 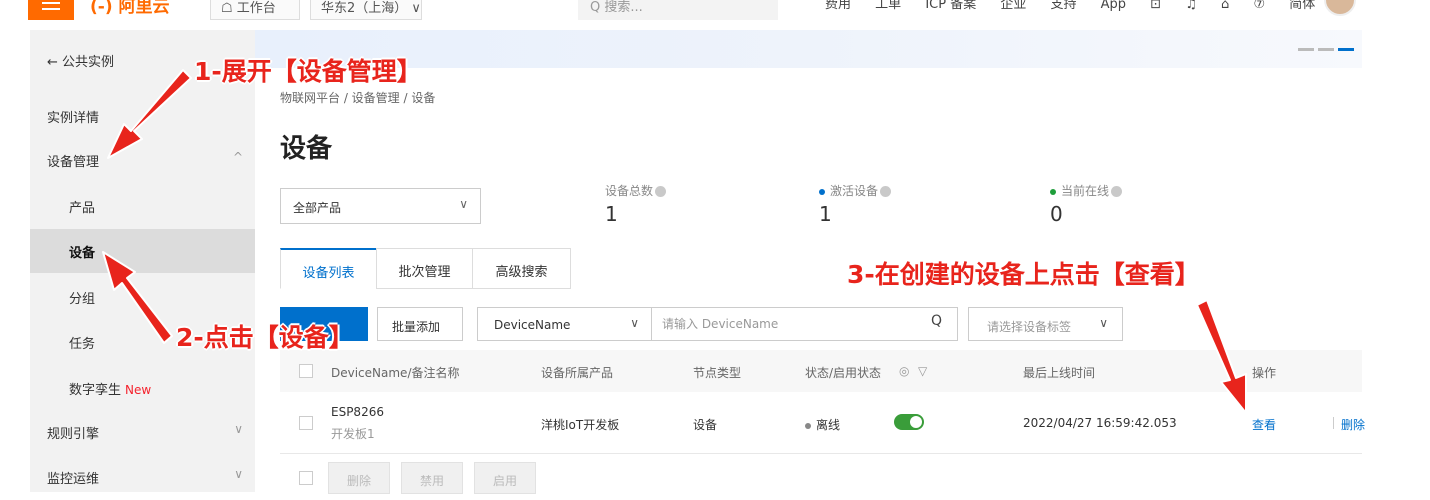 I want to click on annotation-step3: 3-在创建的设备上点击【查看】, so click(x=1023, y=274).